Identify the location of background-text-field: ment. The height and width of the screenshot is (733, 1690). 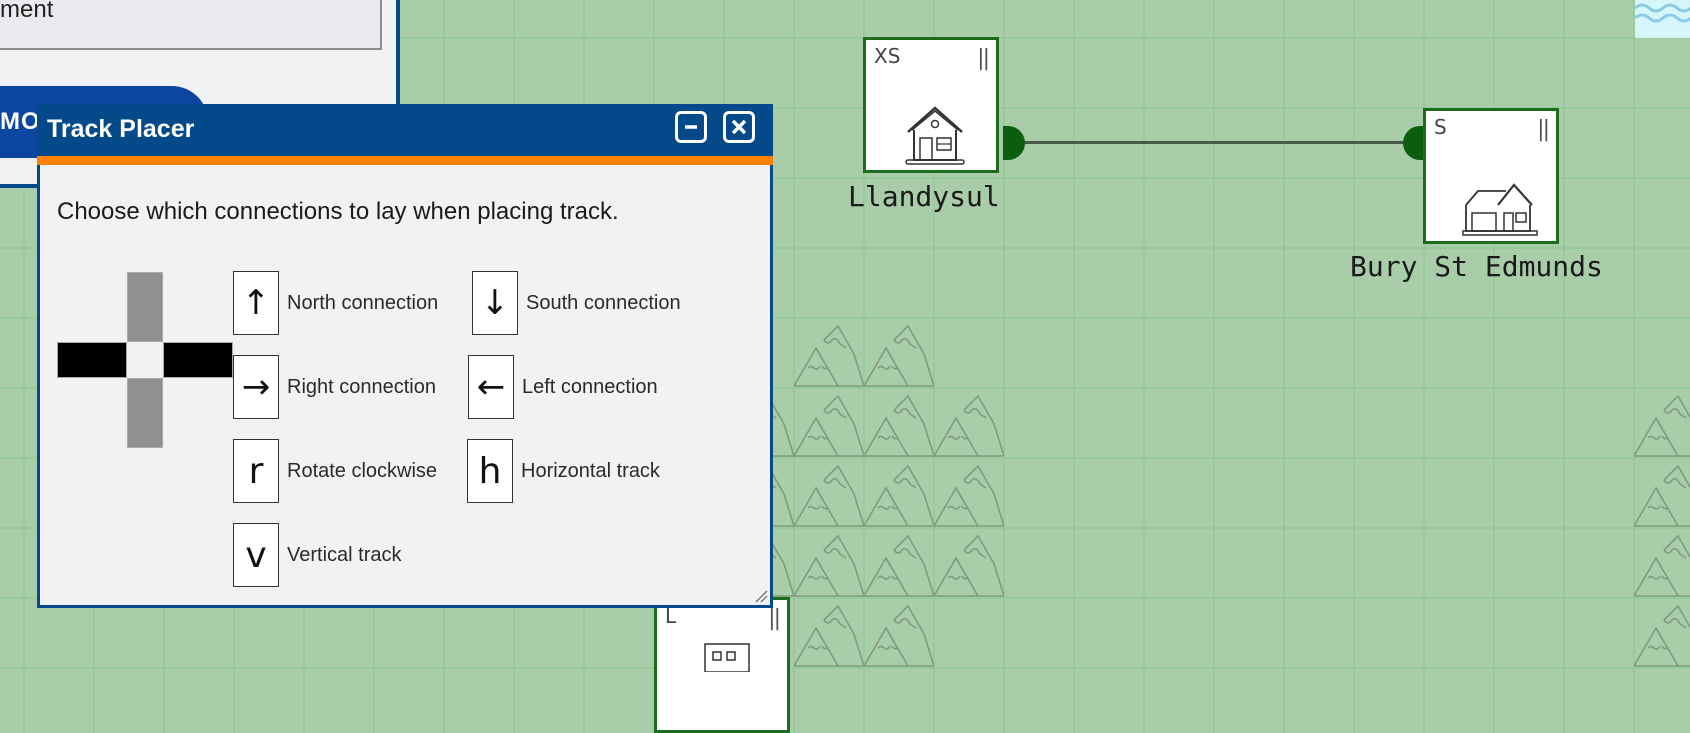
(191, 25).